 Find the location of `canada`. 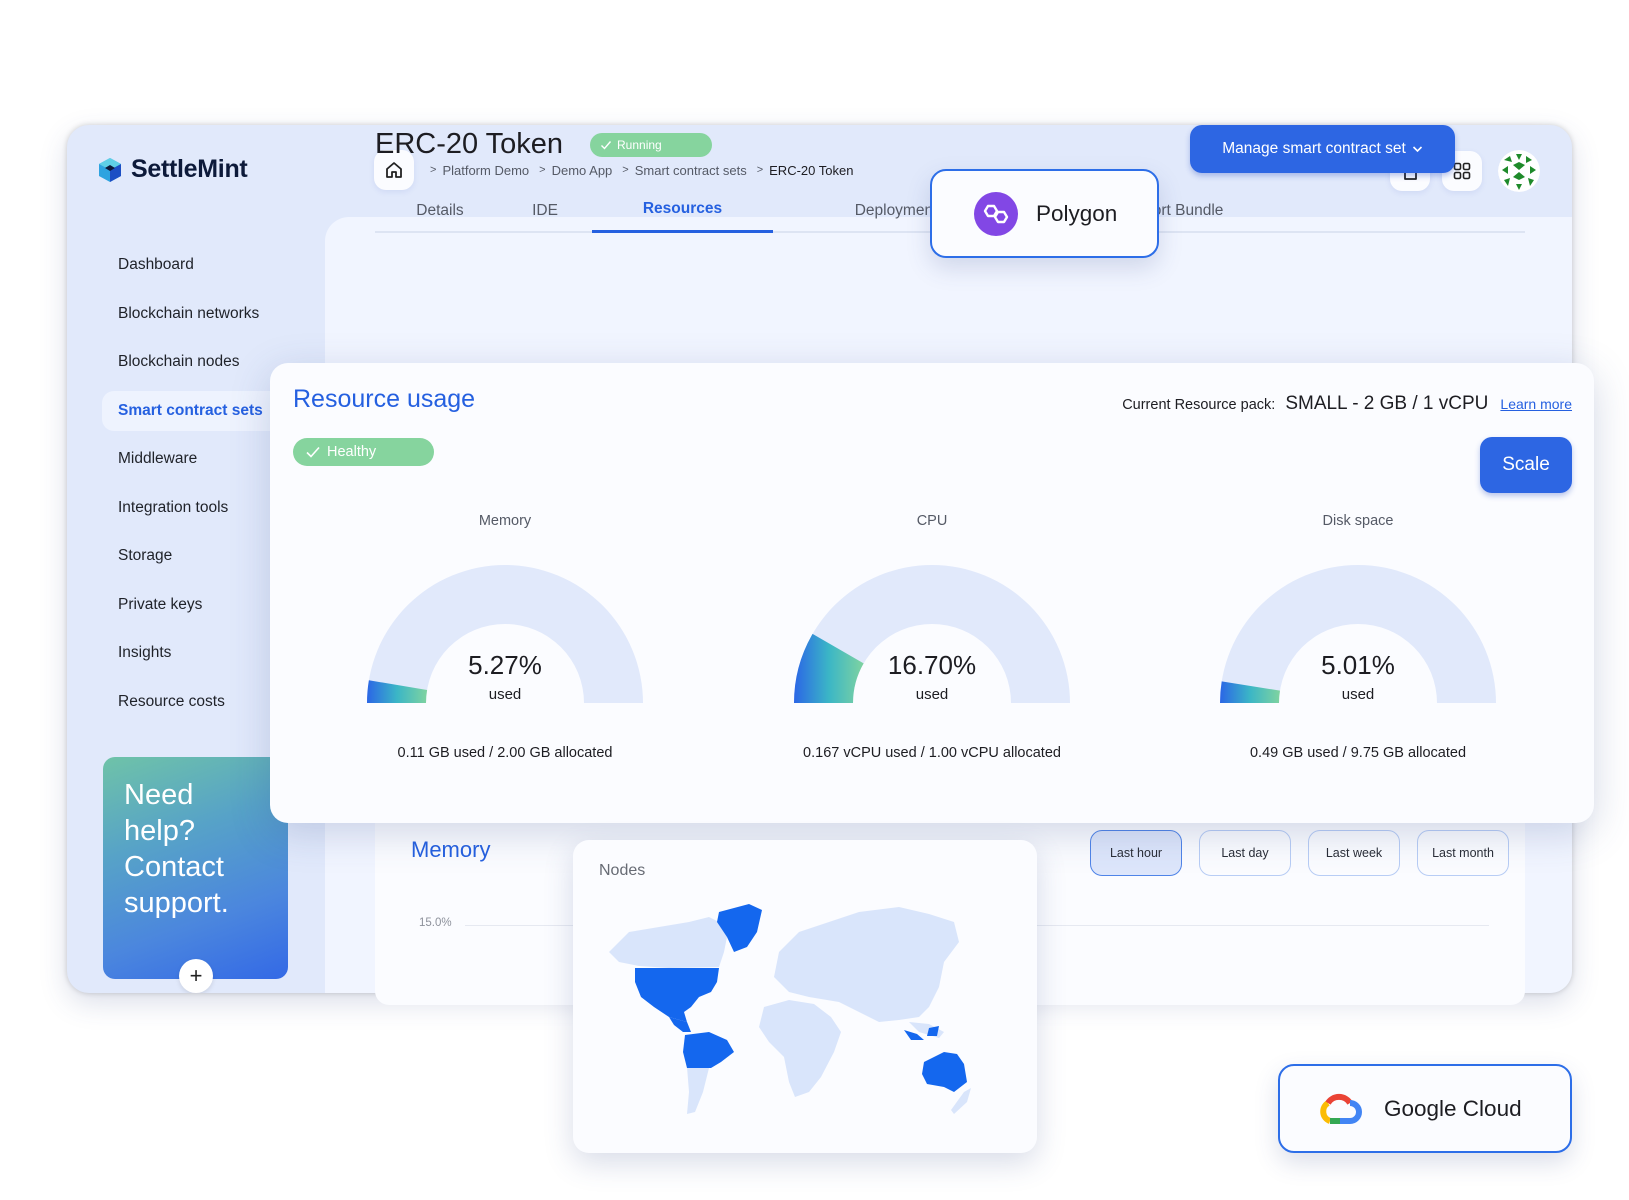

canada is located at coordinates (669, 942).